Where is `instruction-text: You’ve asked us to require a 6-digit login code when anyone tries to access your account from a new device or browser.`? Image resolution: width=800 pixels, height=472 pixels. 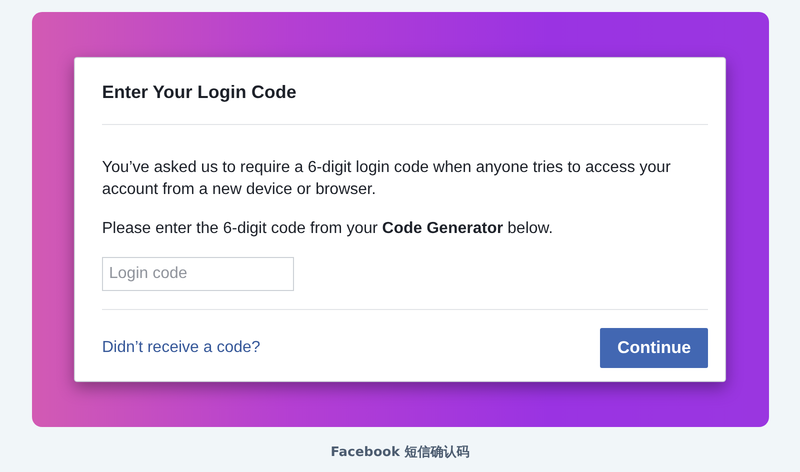
instruction-text: You’ve asked us to require a 6-digit login code when anyone tries to access your account from a new device or browser. is located at coordinates (387, 179).